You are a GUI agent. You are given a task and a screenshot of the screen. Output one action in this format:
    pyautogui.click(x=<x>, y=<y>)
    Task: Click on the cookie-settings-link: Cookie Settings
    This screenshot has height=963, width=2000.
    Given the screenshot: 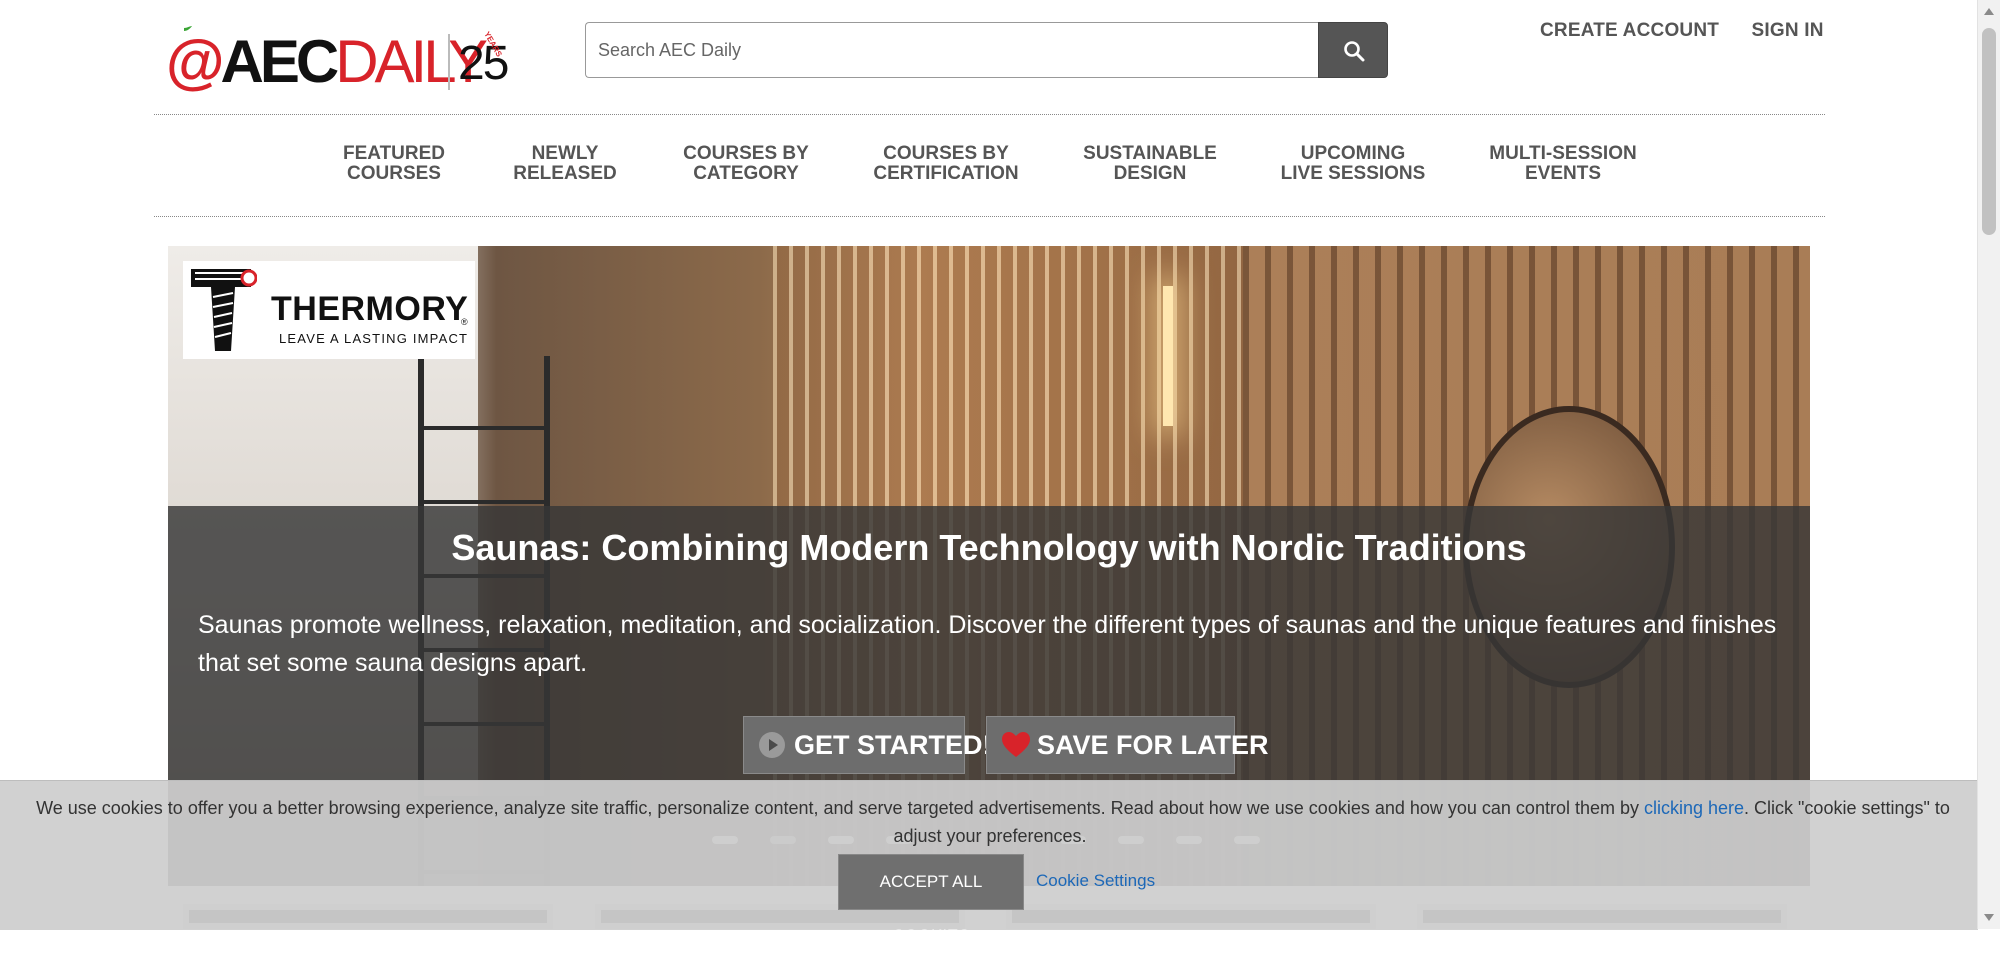 What is the action you would take?
    pyautogui.click(x=1095, y=881)
    